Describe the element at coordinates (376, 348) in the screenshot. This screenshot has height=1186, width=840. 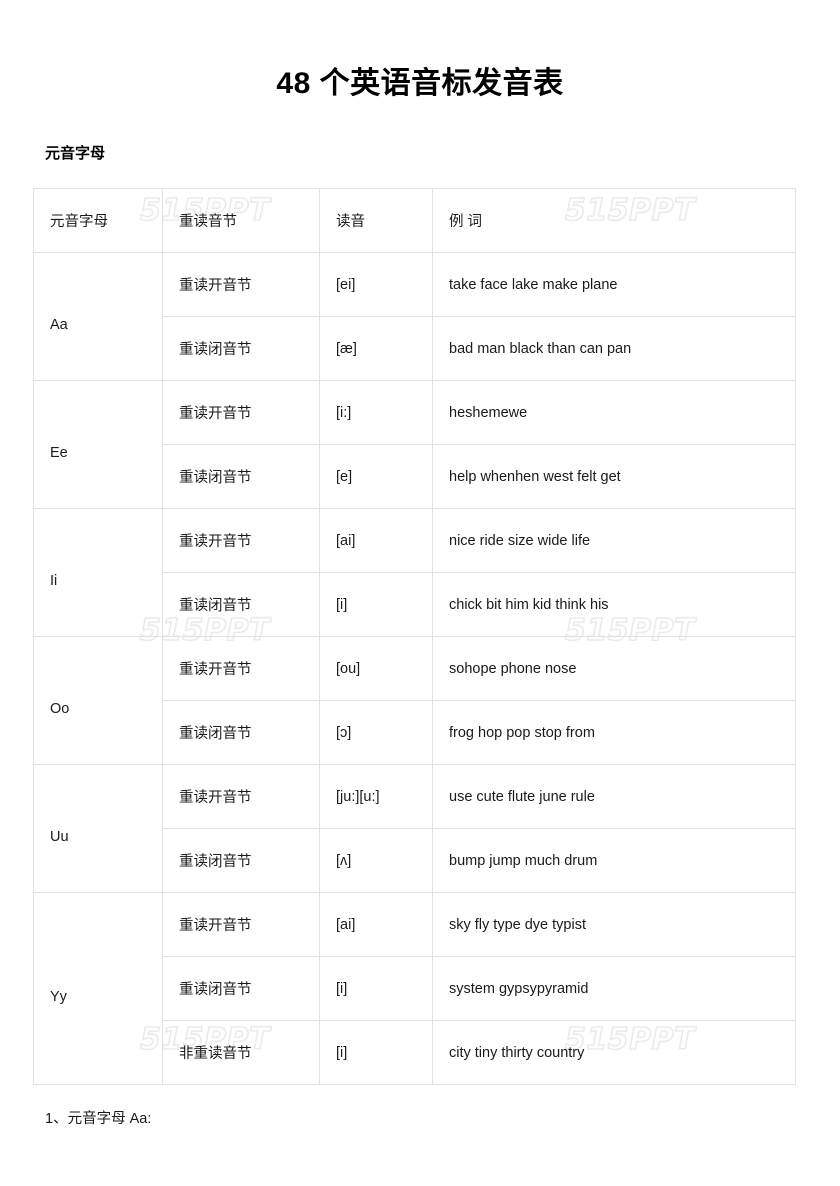
I see `cell-phonetic-symbol: [æ]` at that location.